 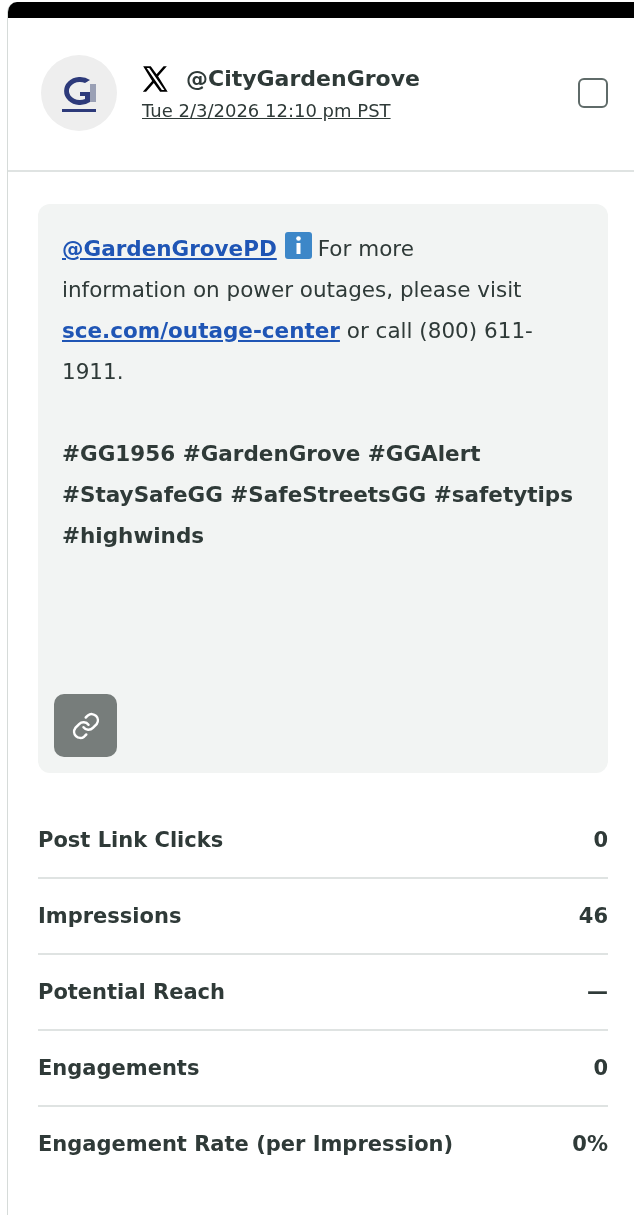 I want to click on metric-label: Engagements, so click(x=119, y=1068).